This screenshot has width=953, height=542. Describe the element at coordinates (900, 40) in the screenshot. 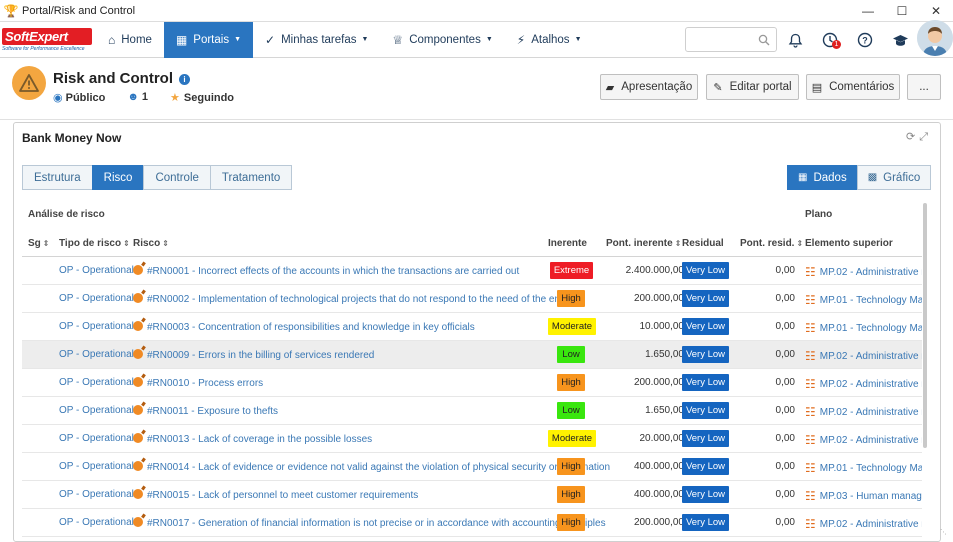

I see `graduation-cap-icon` at that location.